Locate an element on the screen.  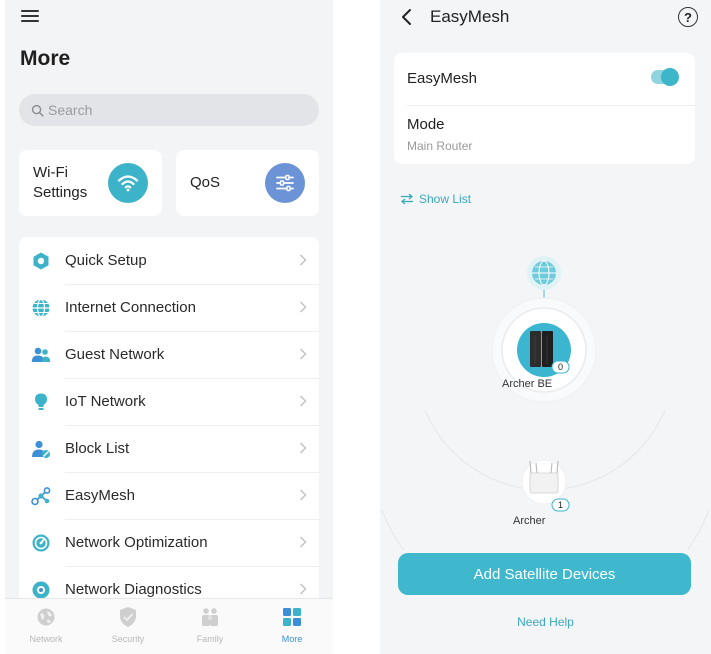
list-item-internet-connection: Internet Connection is located at coordinates (169, 307).